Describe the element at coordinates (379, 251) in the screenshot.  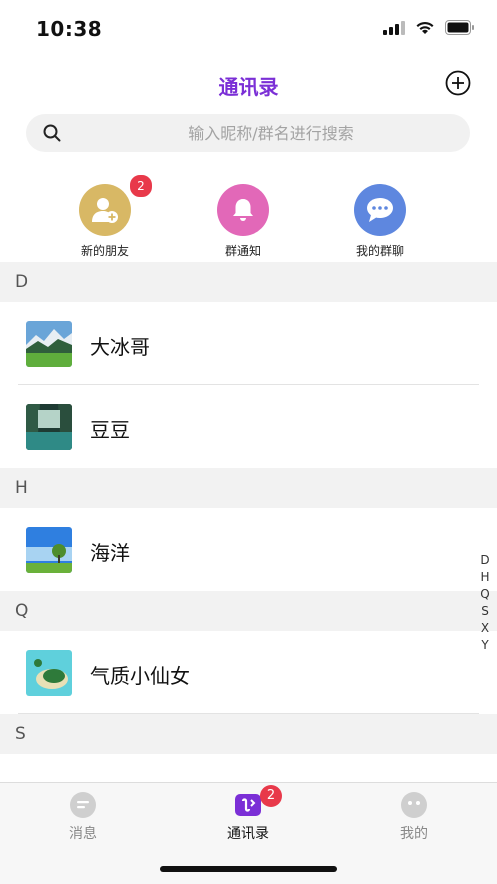
I see `my-groups-label: 我的群聊` at that location.